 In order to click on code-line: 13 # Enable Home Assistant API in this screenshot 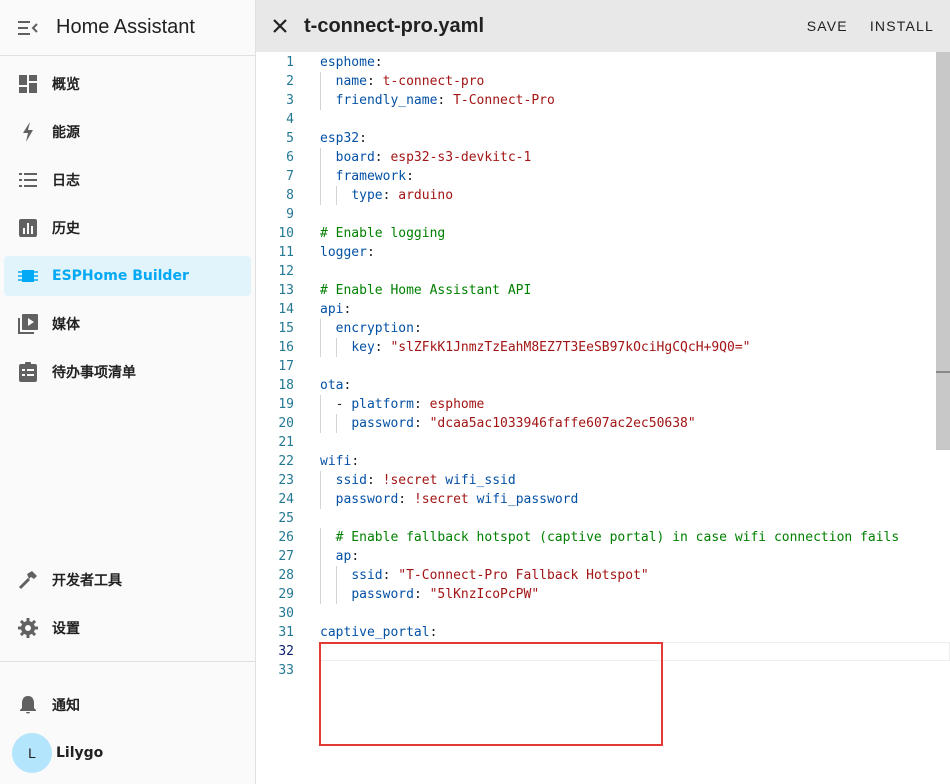, I will do `click(603, 290)`.